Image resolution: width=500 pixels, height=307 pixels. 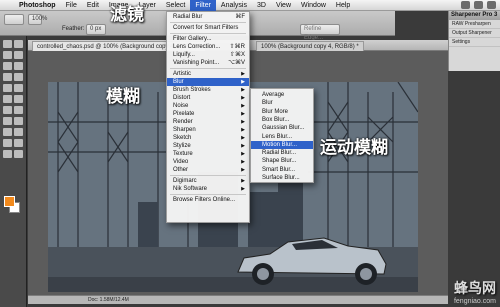 What do you see at coordinates (192, 90) in the screenshot?
I see `filter-menu-item-label: Brush Strokes` at bounding box center [192, 90].